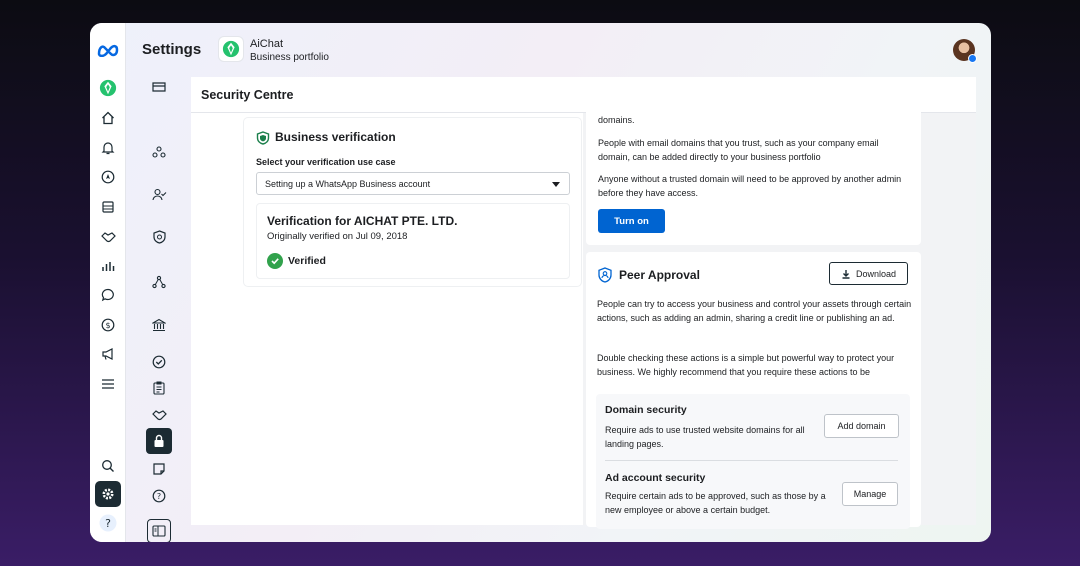 This screenshot has height=566, width=1080. What do you see at coordinates (172, 49) in the screenshot?
I see `page-title: Settings` at bounding box center [172, 49].